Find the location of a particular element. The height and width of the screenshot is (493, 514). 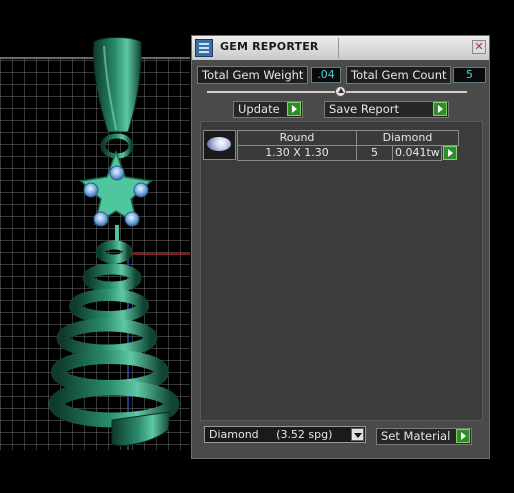

gem-reporter-icon is located at coordinates (204, 48).